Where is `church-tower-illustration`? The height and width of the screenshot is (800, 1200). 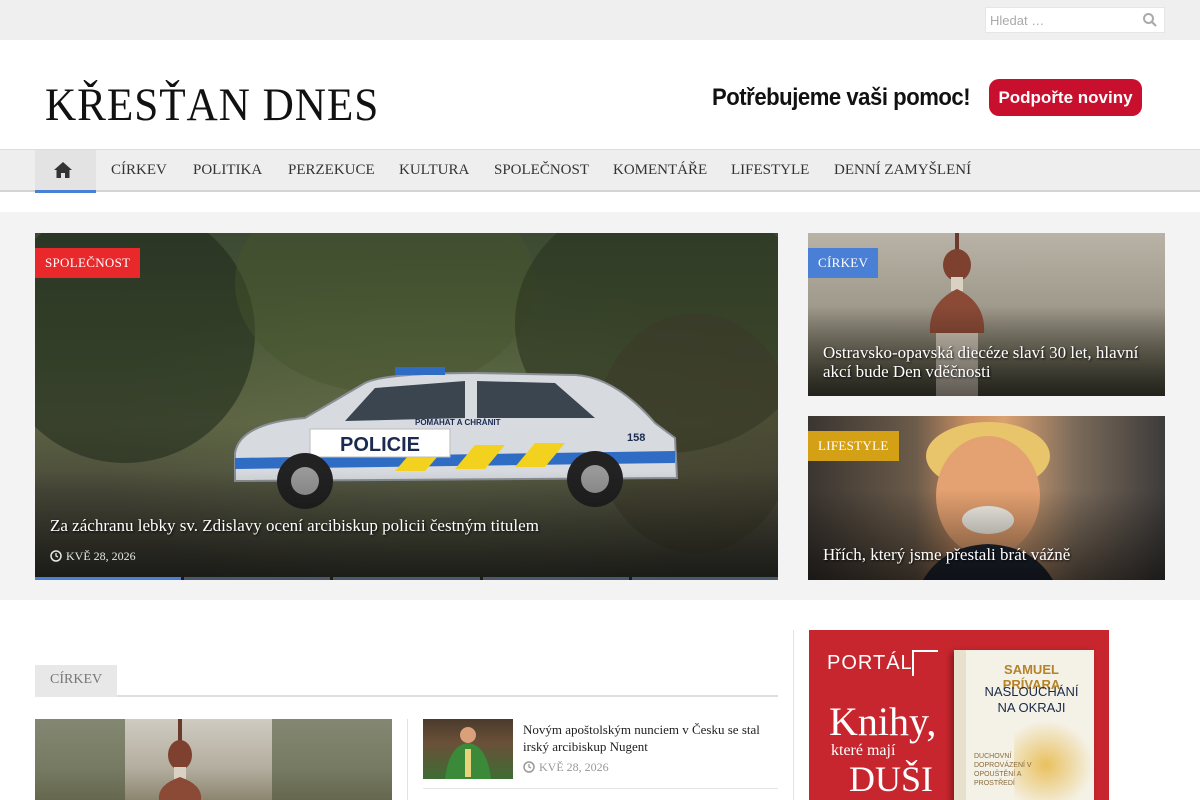
church-tower-illustration is located at coordinates (180, 759).